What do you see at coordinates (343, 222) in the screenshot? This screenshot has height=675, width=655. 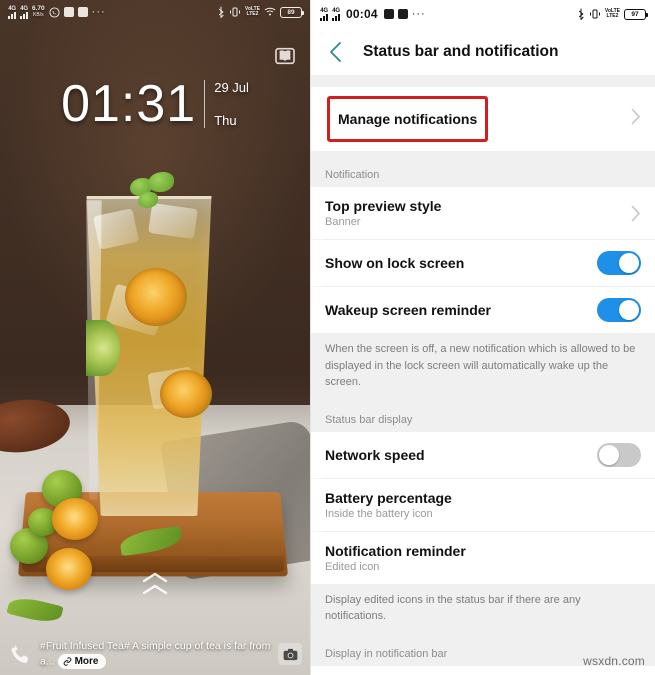 I see `row-subtitle: Banner` at bounding box center [343, 222].